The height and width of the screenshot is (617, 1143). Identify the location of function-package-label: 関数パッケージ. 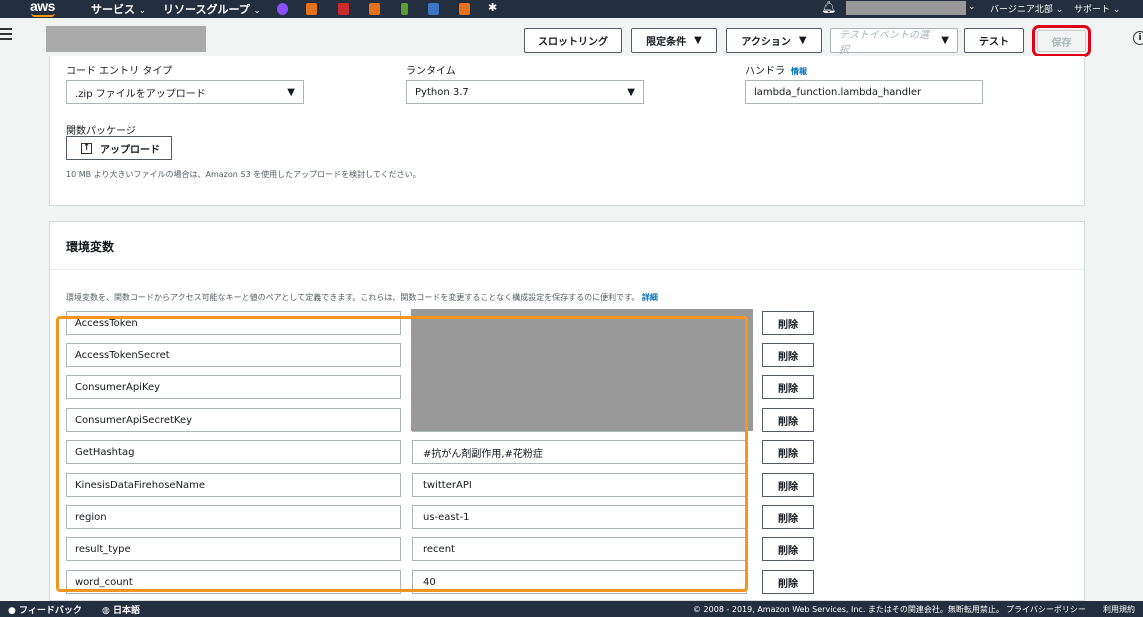
(101, 131).